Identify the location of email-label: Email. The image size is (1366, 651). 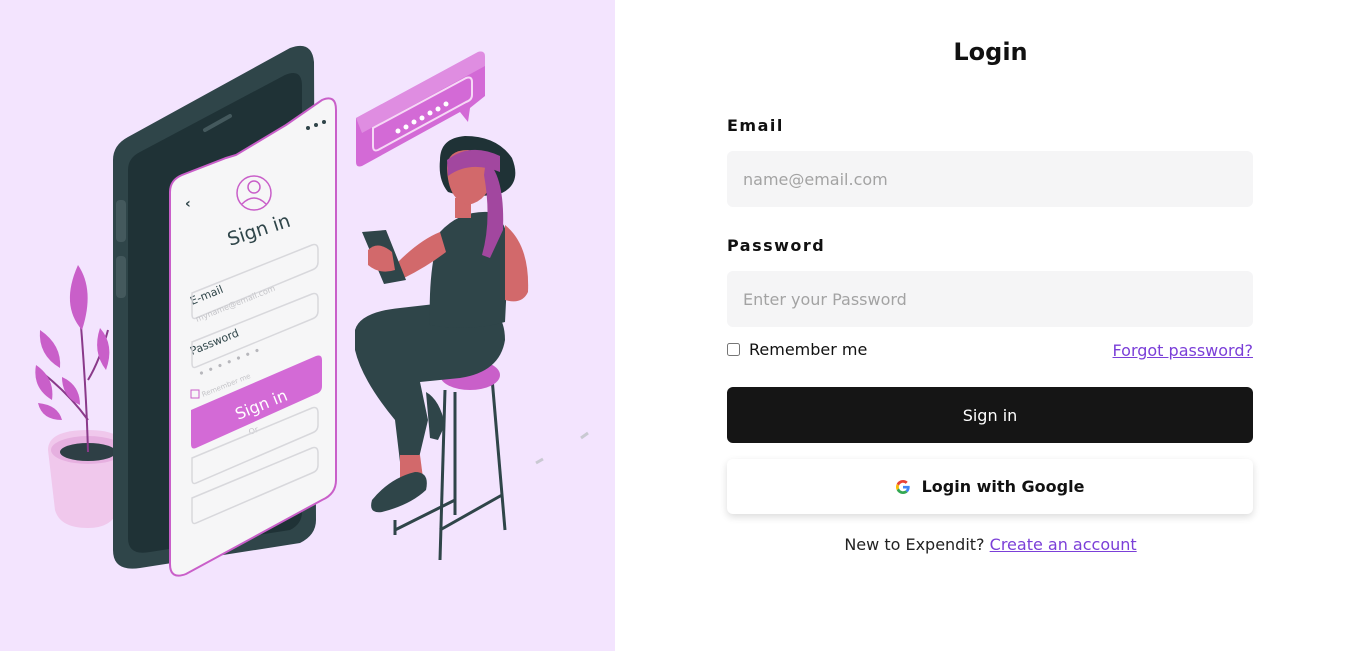
(755, 125).